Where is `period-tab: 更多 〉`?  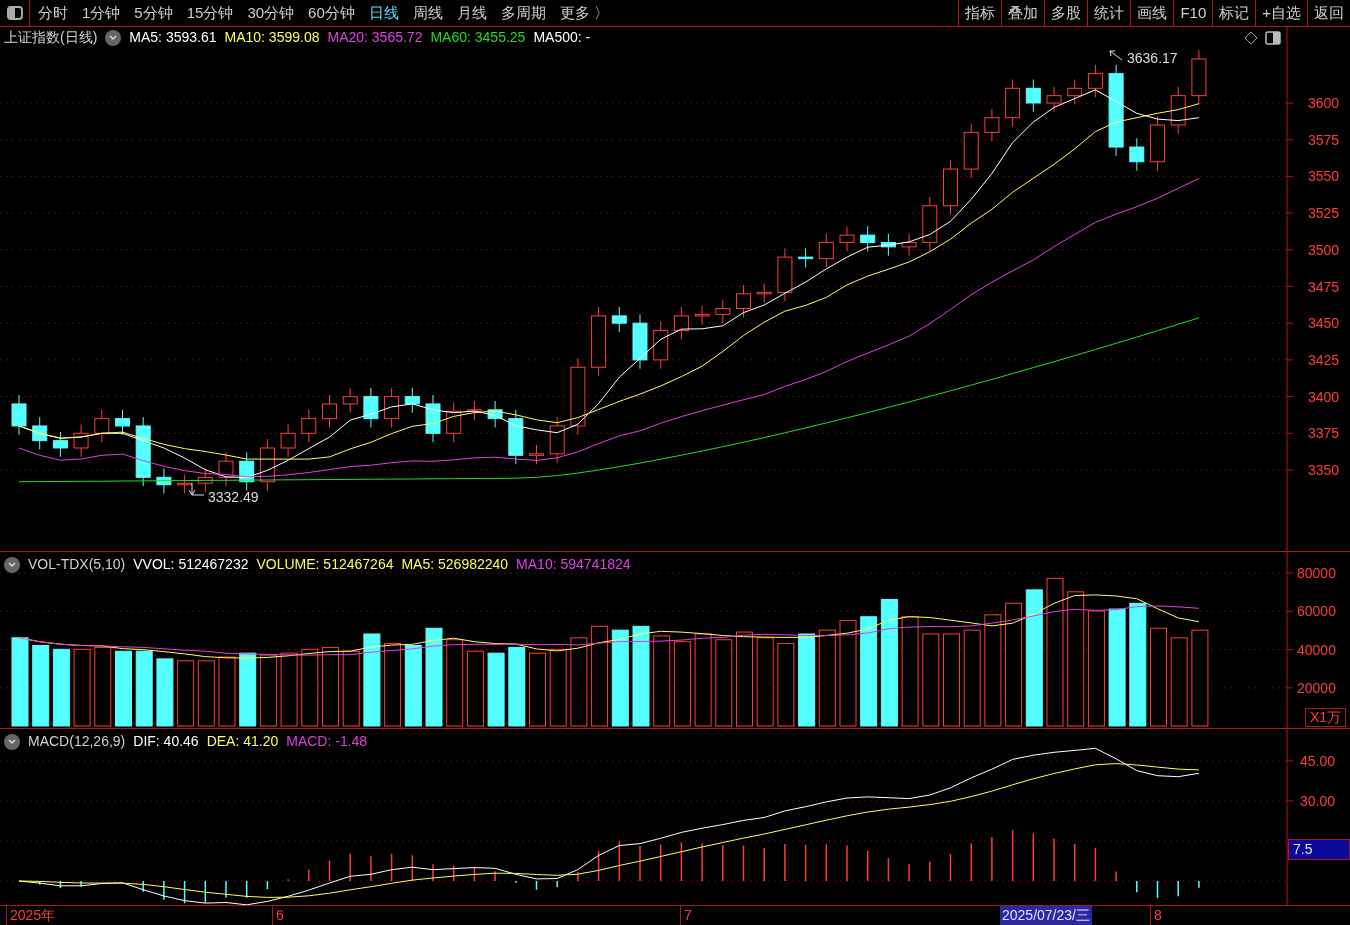 period-tab: 更多 〉 is located at coordinates (584, 13).